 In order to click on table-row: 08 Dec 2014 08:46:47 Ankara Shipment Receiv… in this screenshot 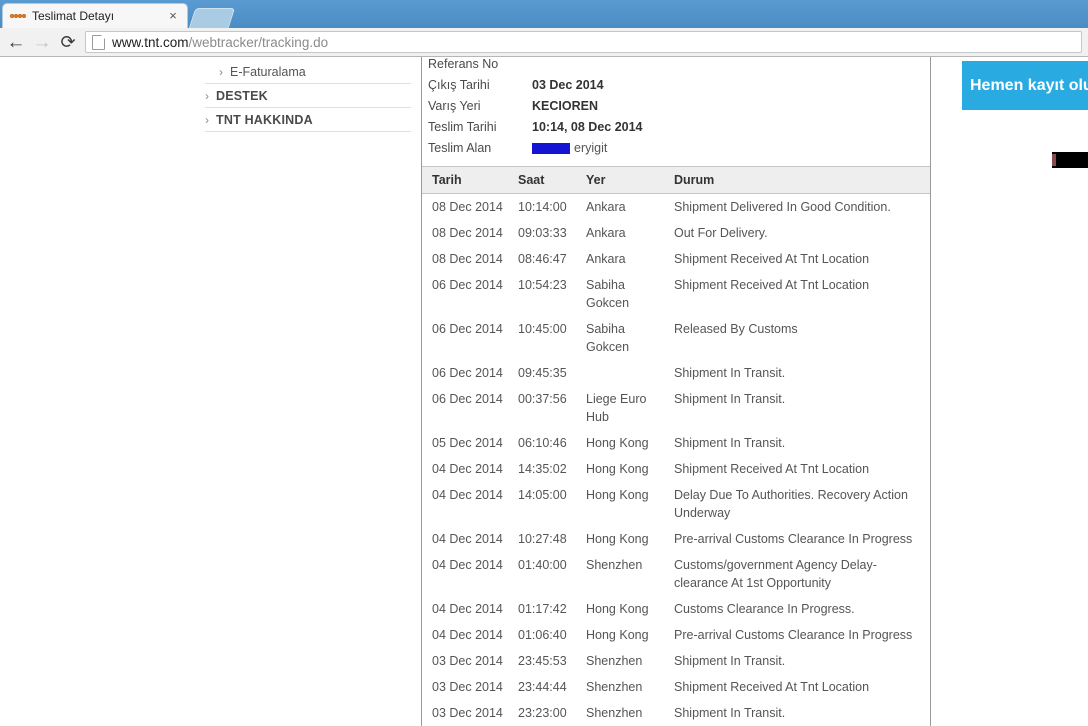, I will do `click(676, 259)`.